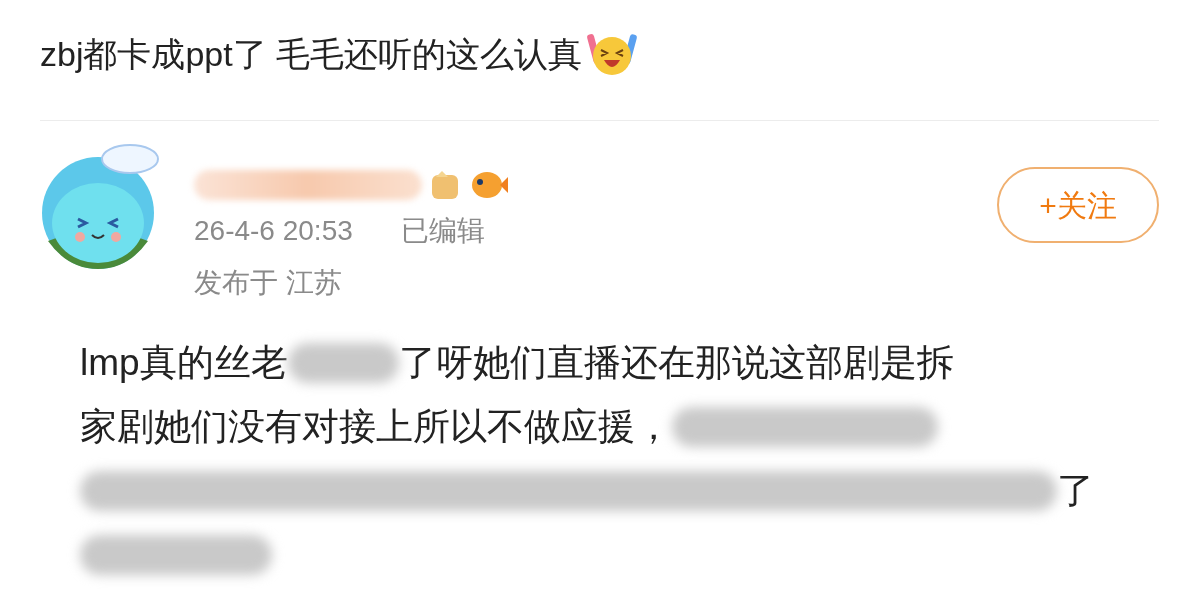 Image resolution: width=1199 pixels, height=609 pixels. I want to click on post-text: 家剧她们没有对接上所以不做应援，, so click(376, 427).